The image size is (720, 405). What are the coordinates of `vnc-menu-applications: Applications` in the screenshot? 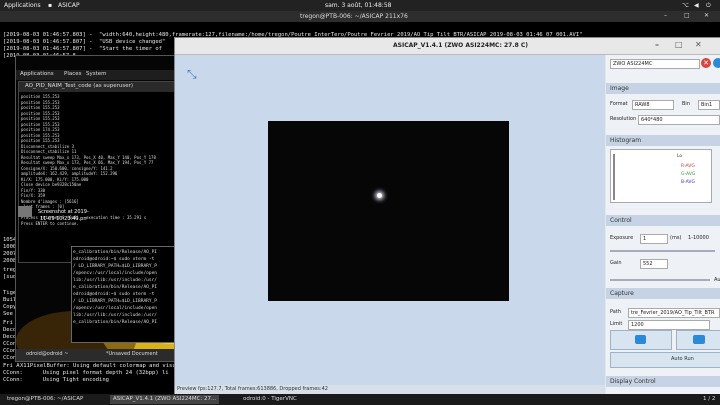 It's located at (37, 74).